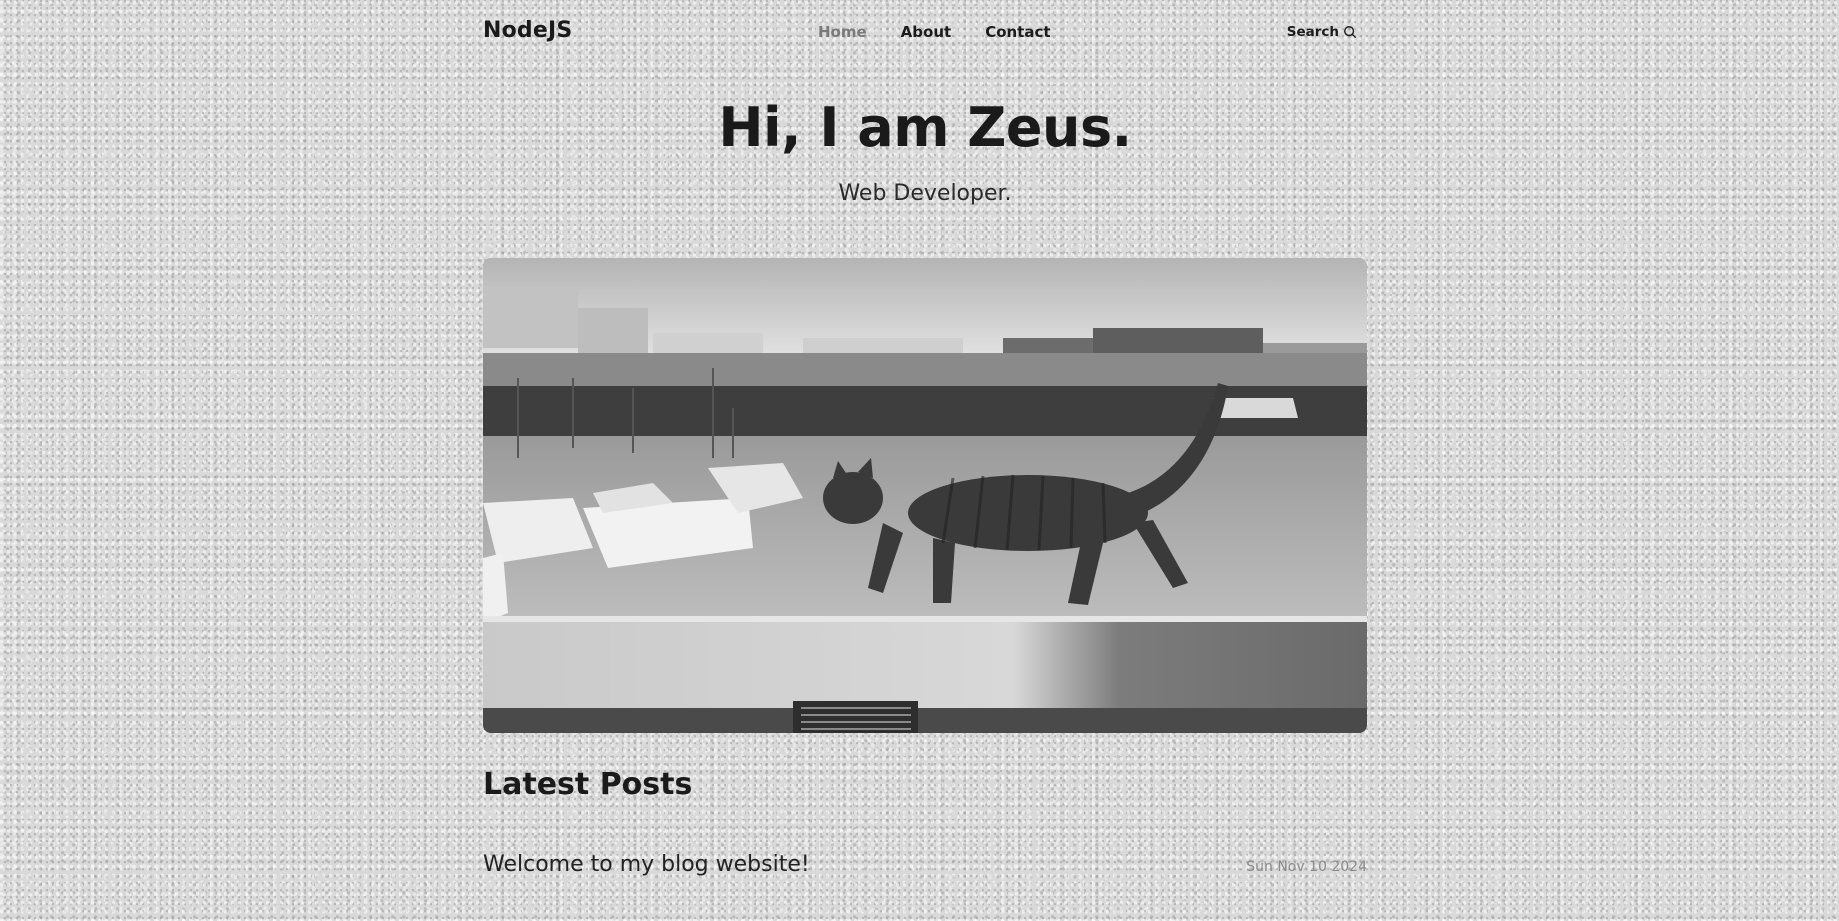 The height and width of the screenshot is (921, 1839). I want to click on post-date: Sun Nov 10 2024, so click(1306, 867).